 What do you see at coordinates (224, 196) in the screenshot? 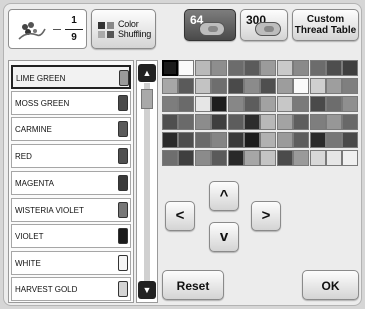
I see `move-up-button: ^` at bounding box center [224, 196].